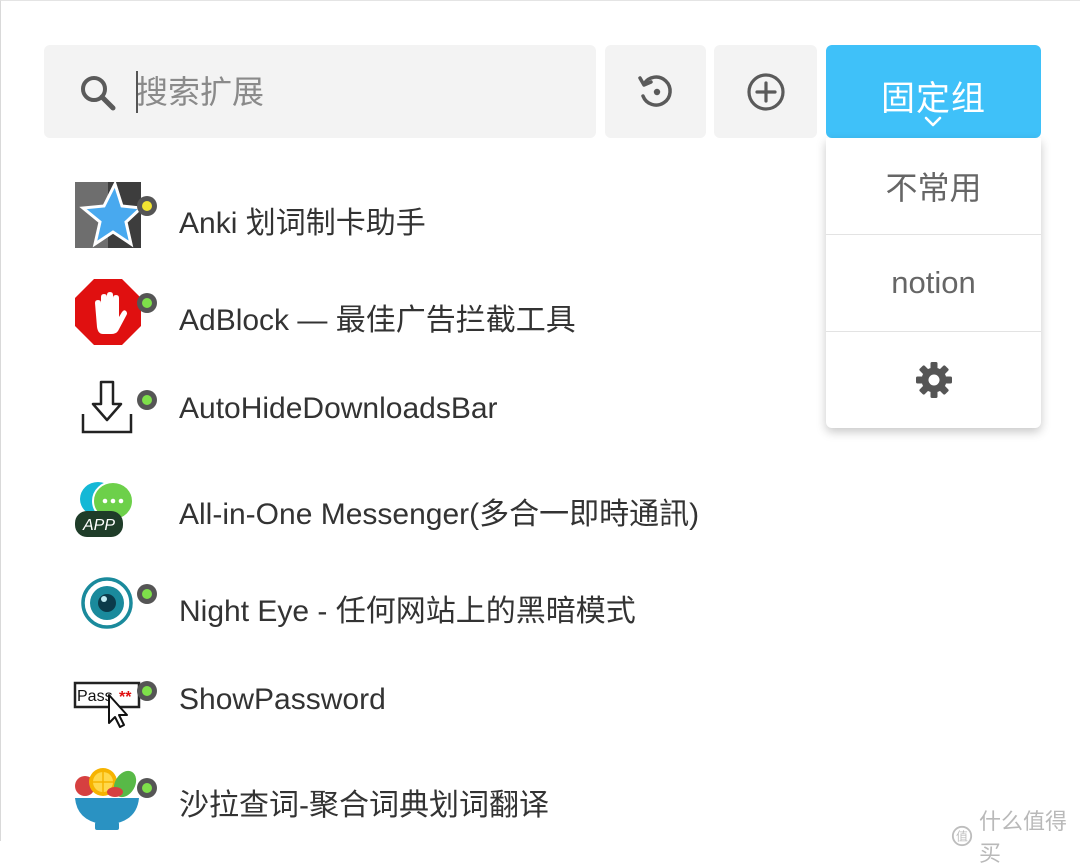  I want to click on list-item: Night Eye - 任何网站上的黑暗模式, so click(433, 608).